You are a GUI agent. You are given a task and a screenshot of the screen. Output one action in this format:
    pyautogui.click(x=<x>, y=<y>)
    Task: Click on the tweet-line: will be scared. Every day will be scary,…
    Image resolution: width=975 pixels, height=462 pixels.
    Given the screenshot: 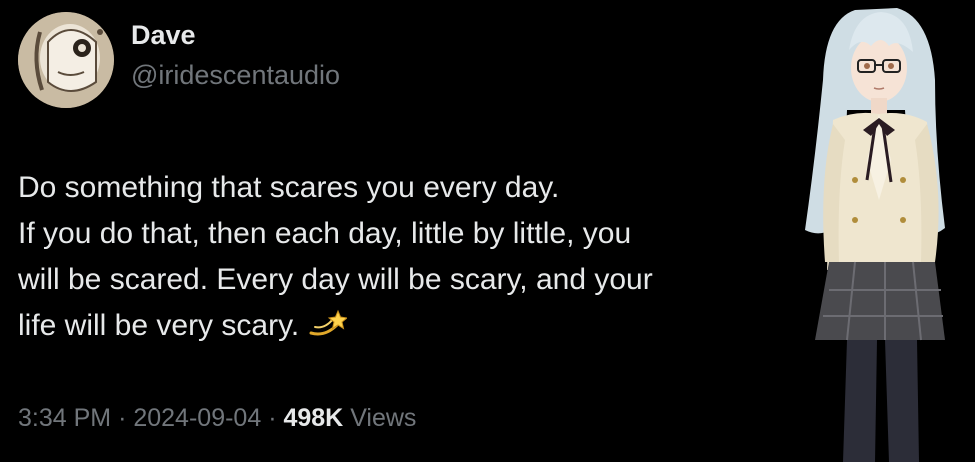 What is the action you would take?
    pyautogui.click(x=335, y=279)
    